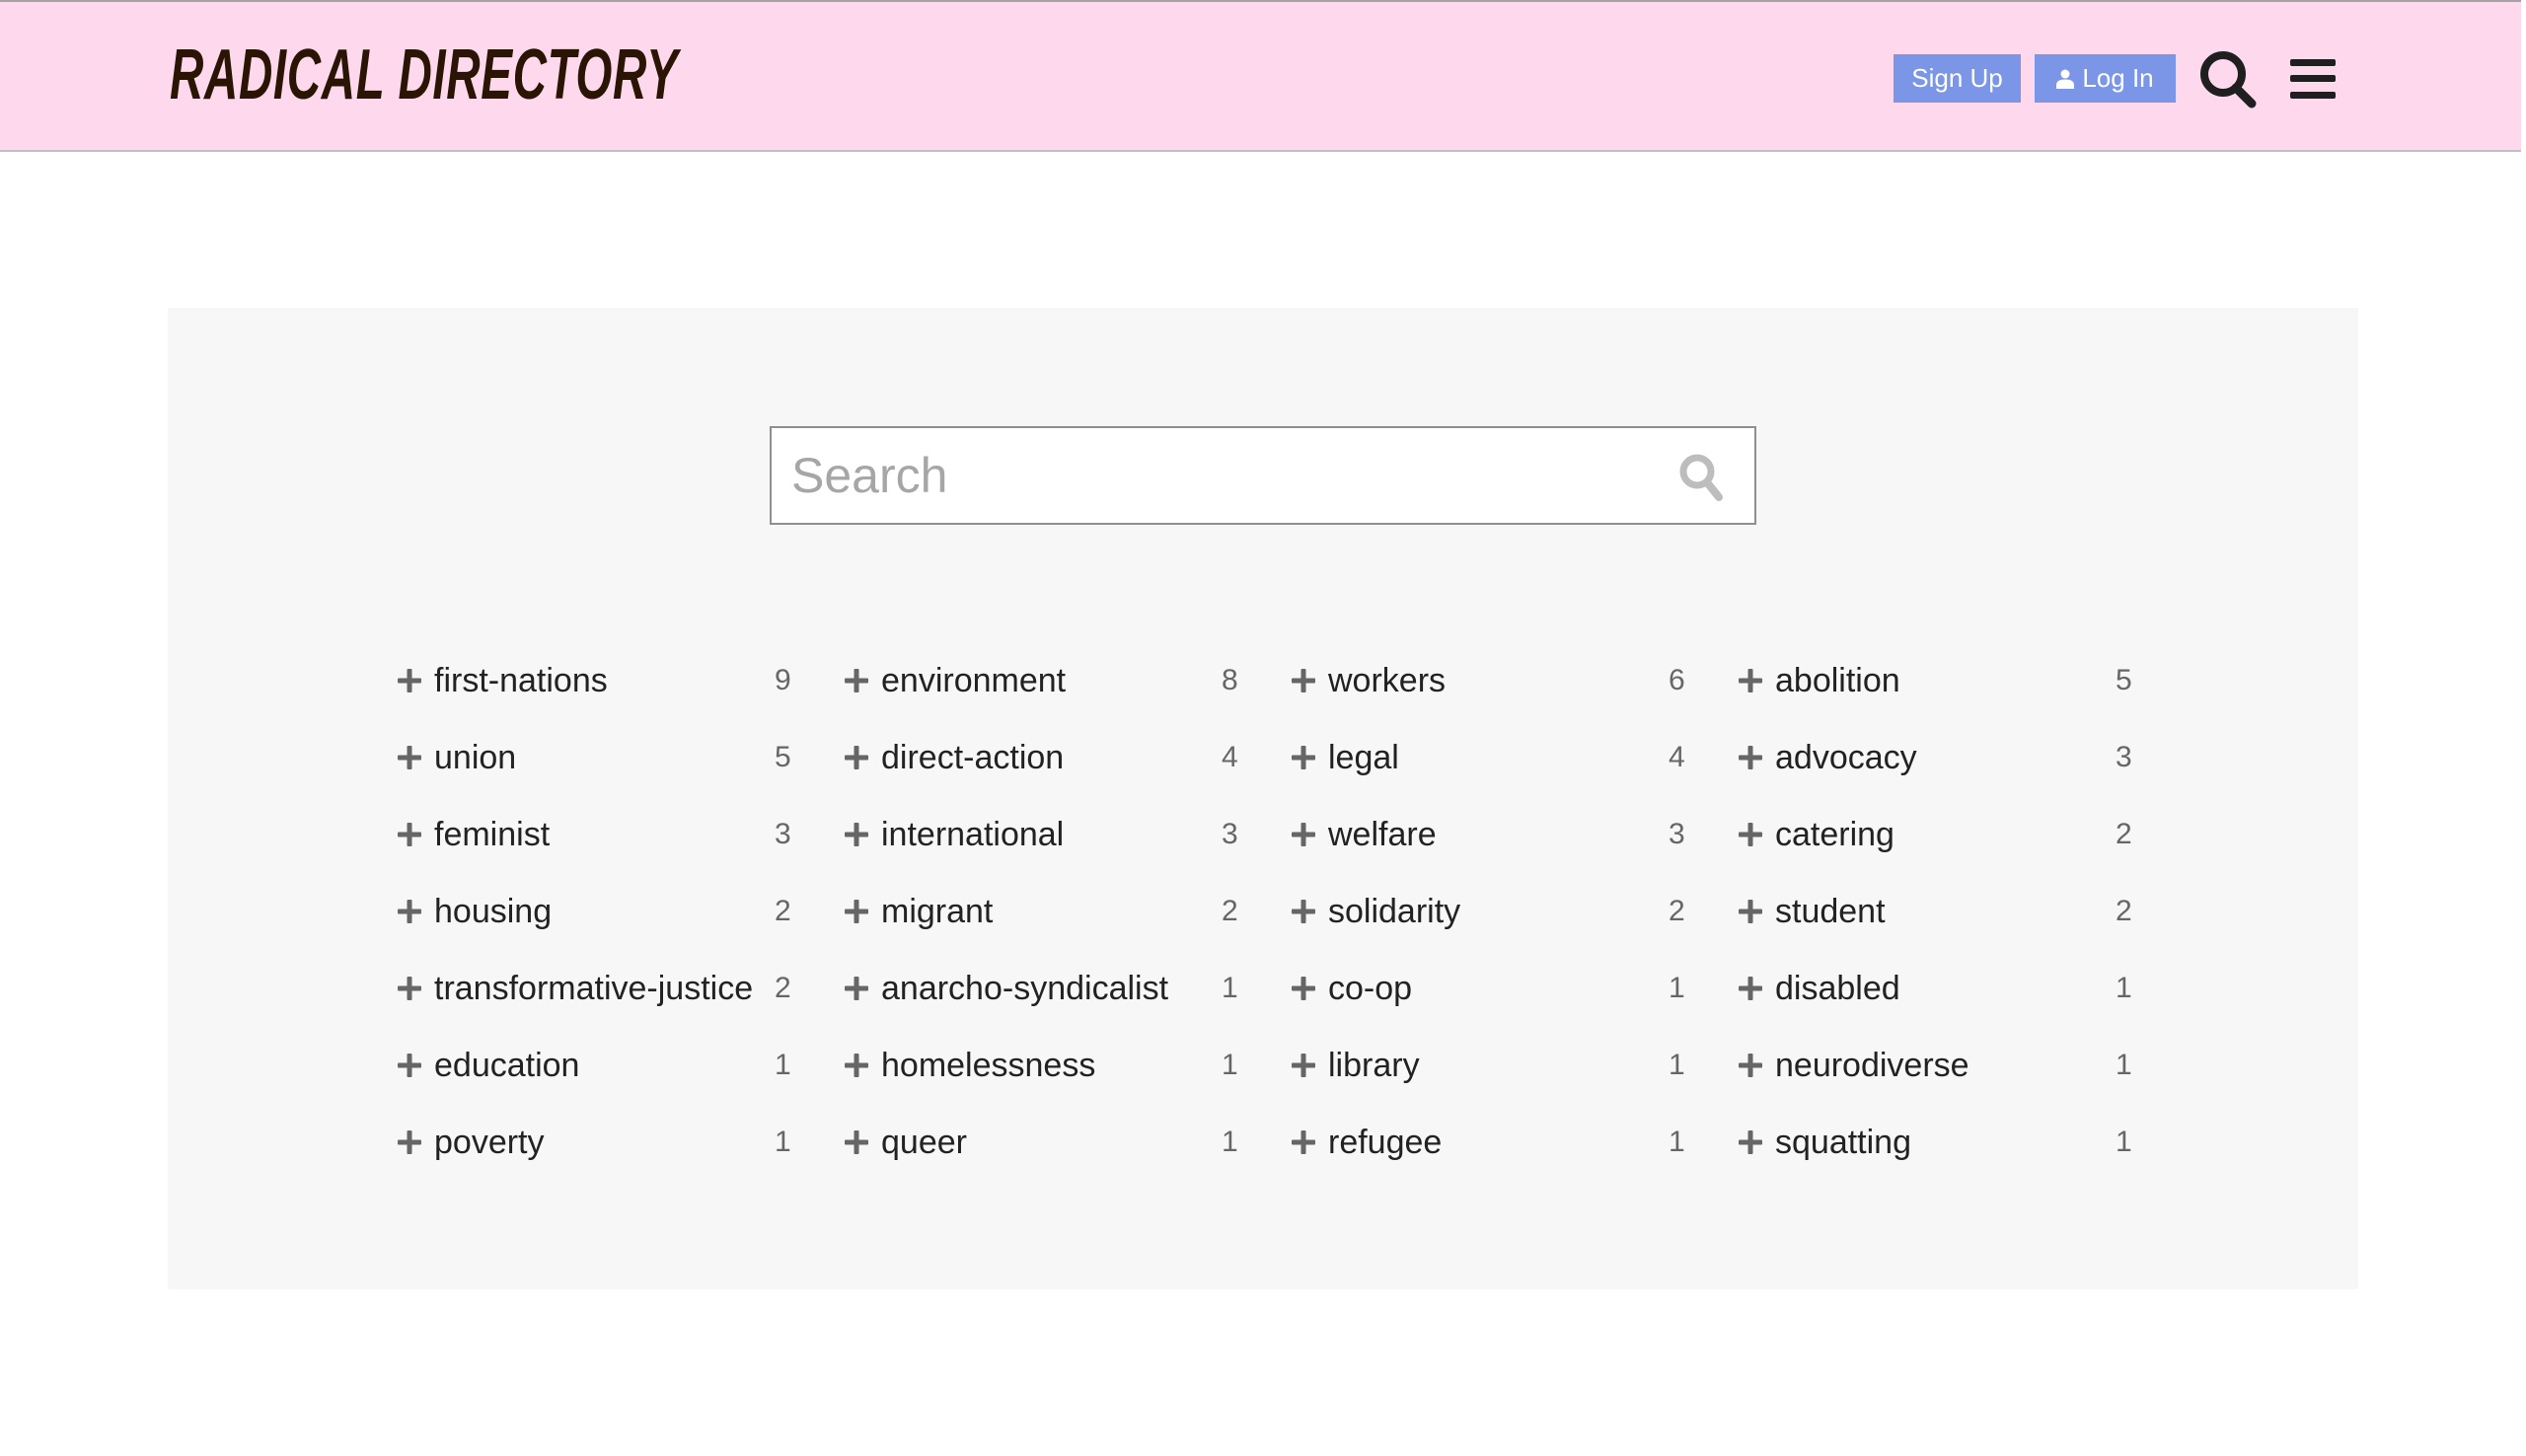  Describe the element at coordinates (1872, 1066) in the screenshot. I see `tag-label: neurodiverse` at that location.